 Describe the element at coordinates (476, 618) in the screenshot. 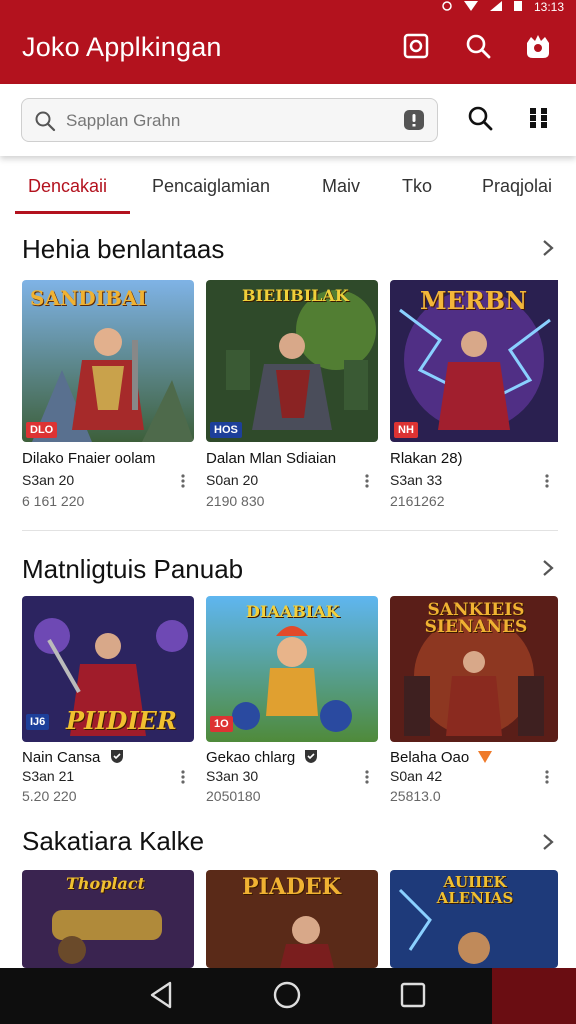

I see `art-title: SANKIEIS SIENANES` at that location.